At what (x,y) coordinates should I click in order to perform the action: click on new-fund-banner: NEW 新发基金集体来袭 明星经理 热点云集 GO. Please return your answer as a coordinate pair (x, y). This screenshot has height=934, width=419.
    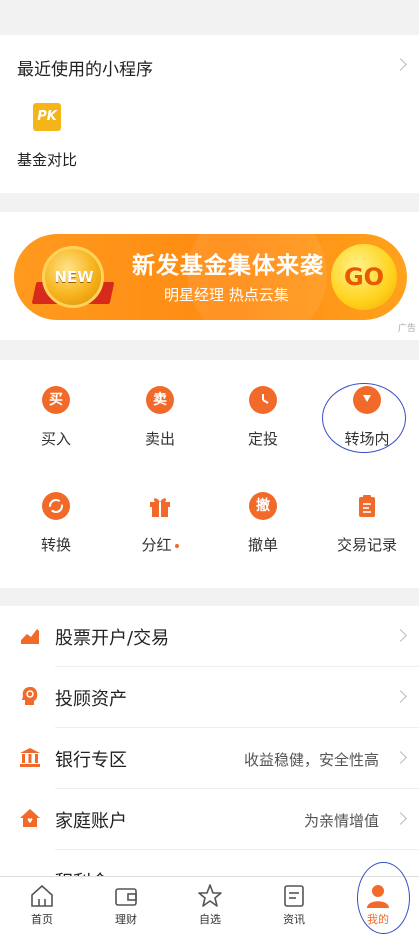
    Looking at the image, I should click on (210, 277).